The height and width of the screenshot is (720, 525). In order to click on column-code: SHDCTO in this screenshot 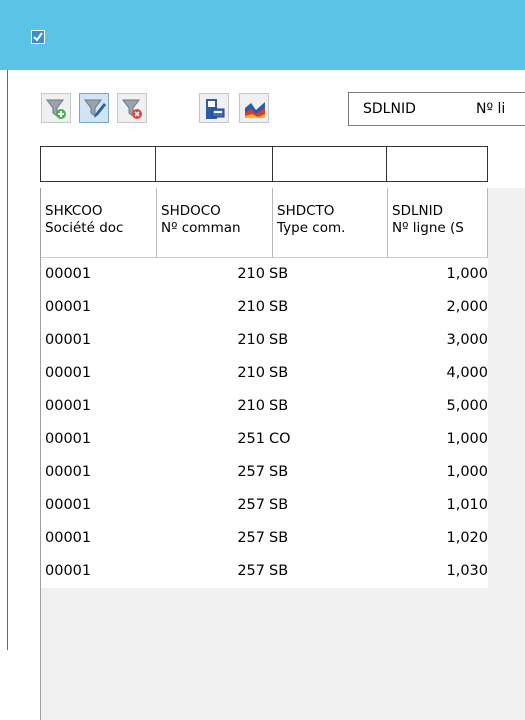, I will do `click(306, 211)`.